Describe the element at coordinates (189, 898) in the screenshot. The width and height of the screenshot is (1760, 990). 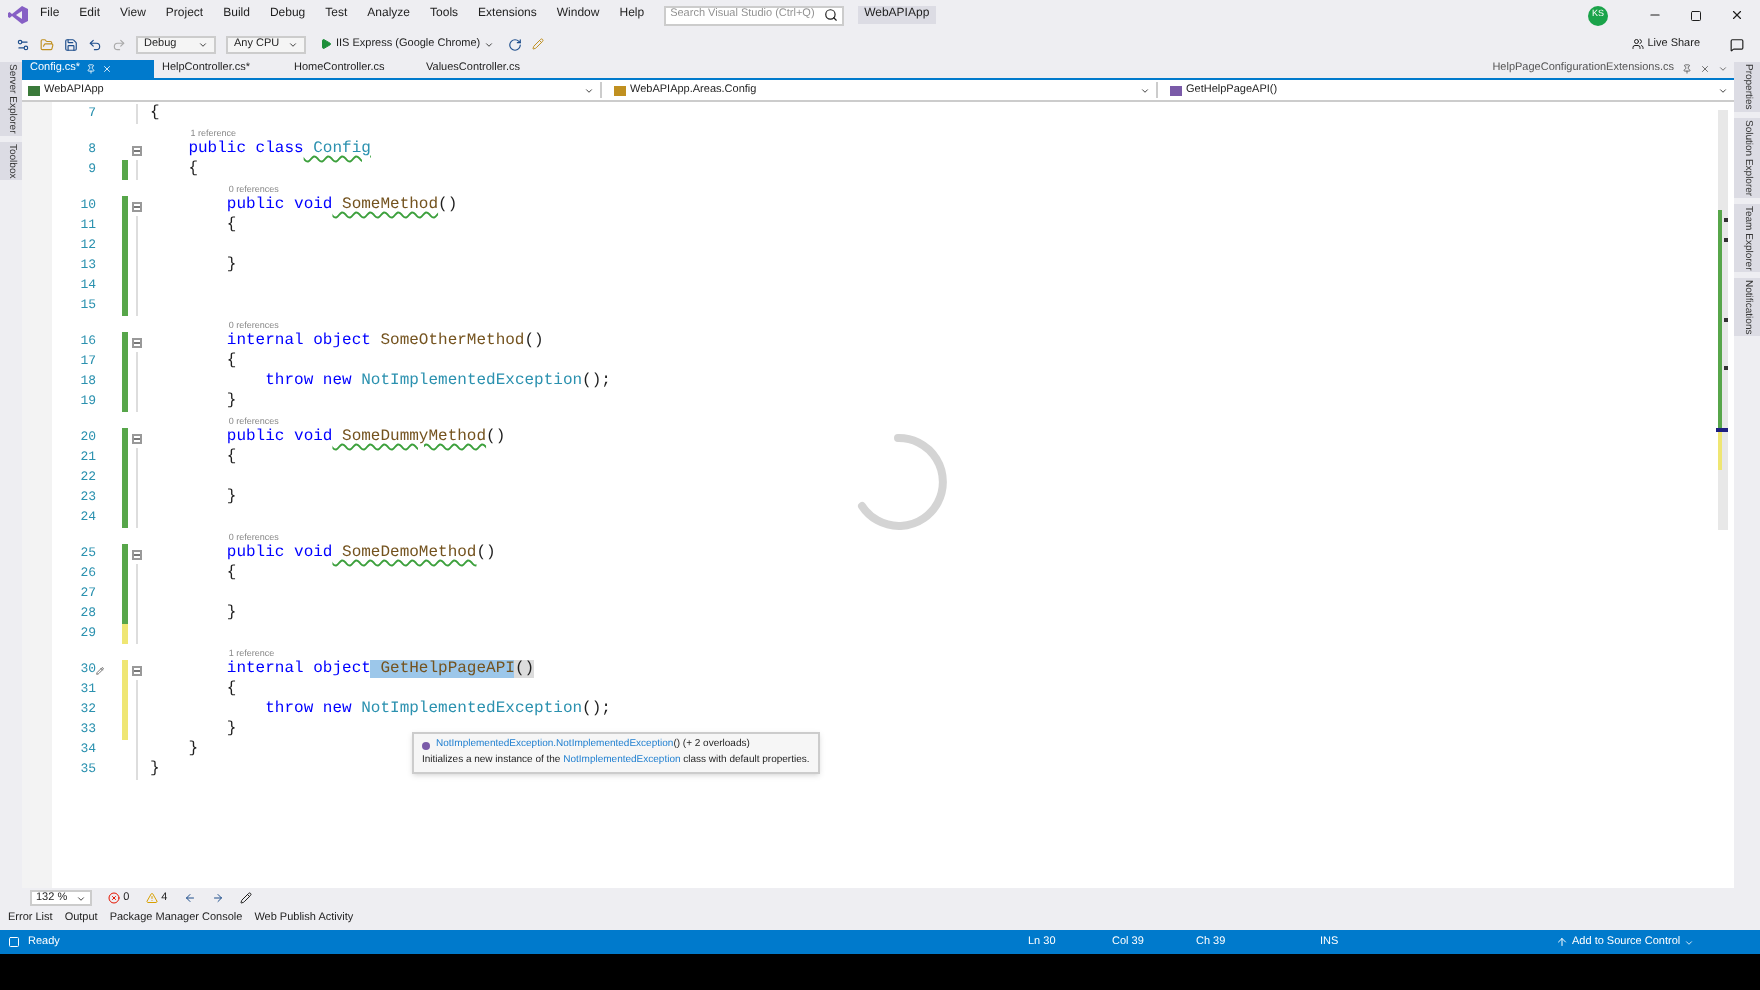
I see `back-icon` at that location.